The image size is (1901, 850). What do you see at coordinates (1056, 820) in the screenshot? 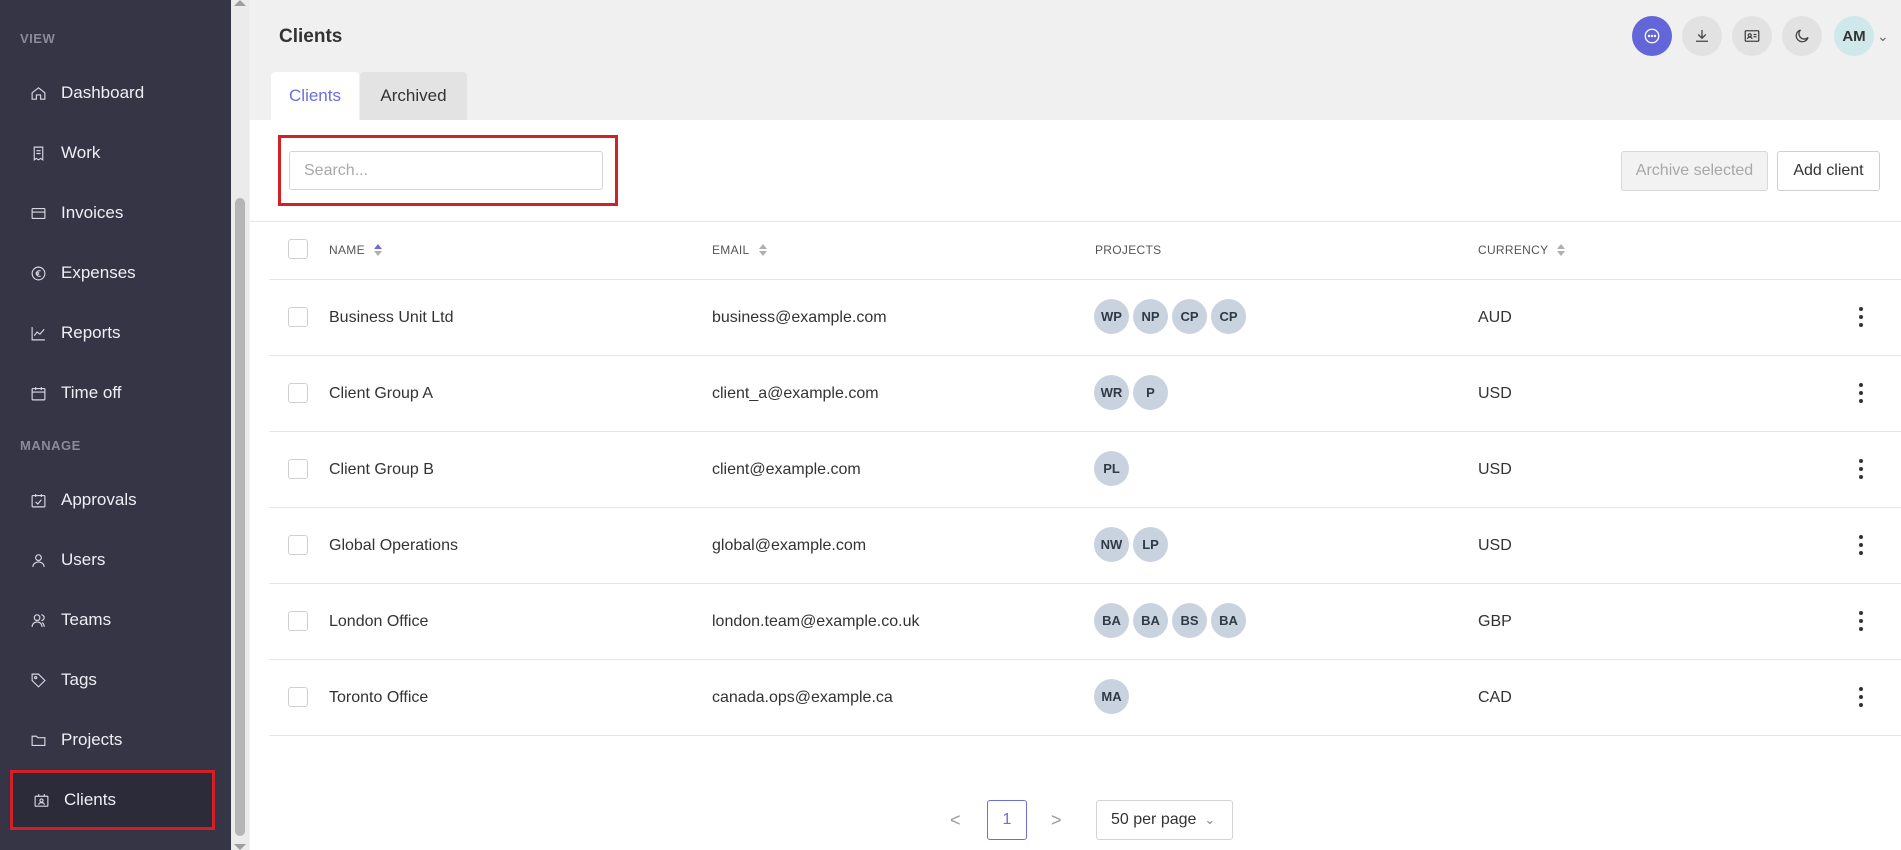
I see `next-page-button: >` at bounding box center [1056, 820].